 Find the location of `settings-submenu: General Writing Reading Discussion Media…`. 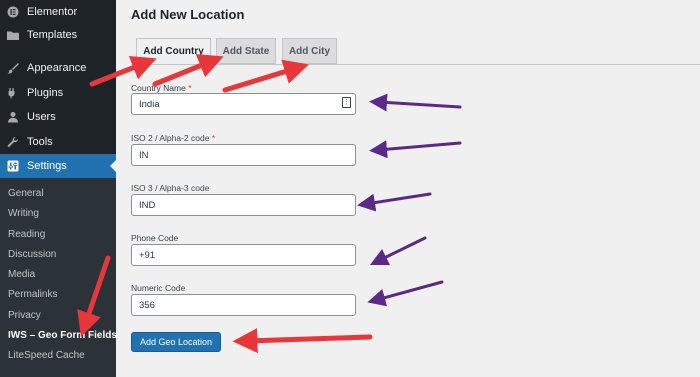

settings-submenu: General Writing Reading Discussion Media… is located at coordinates (58, 277).